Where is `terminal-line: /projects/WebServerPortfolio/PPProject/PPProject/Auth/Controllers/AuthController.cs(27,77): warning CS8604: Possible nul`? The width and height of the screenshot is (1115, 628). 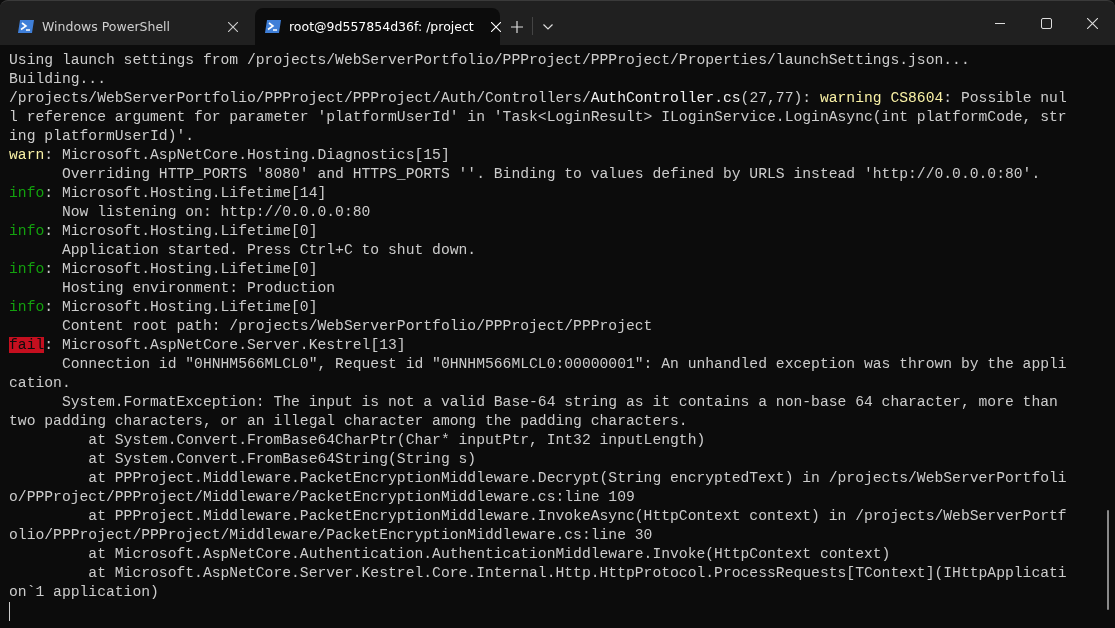 terminal-line: /projects/WebServerPortfolio/PPProject/PPProject/Auth/Controllers/AuthController.cs(27,77): warning CS8604: Possible nul is located at coordinates (538, 98).